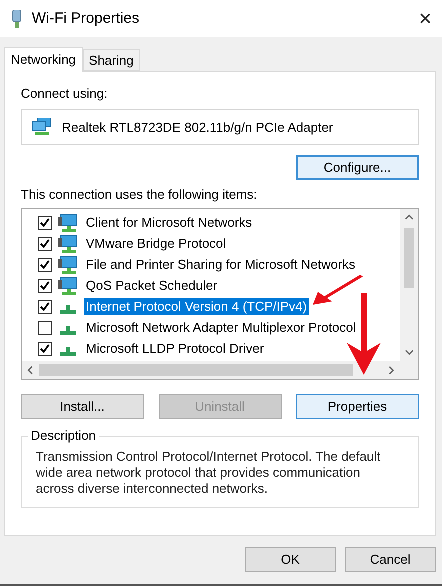 The image size is (442, 586). What do you see at coordinates (152, 285) in the screenshot?
I see `list-item: QoS Packet Scheduler` at bounding box center [152, 285].